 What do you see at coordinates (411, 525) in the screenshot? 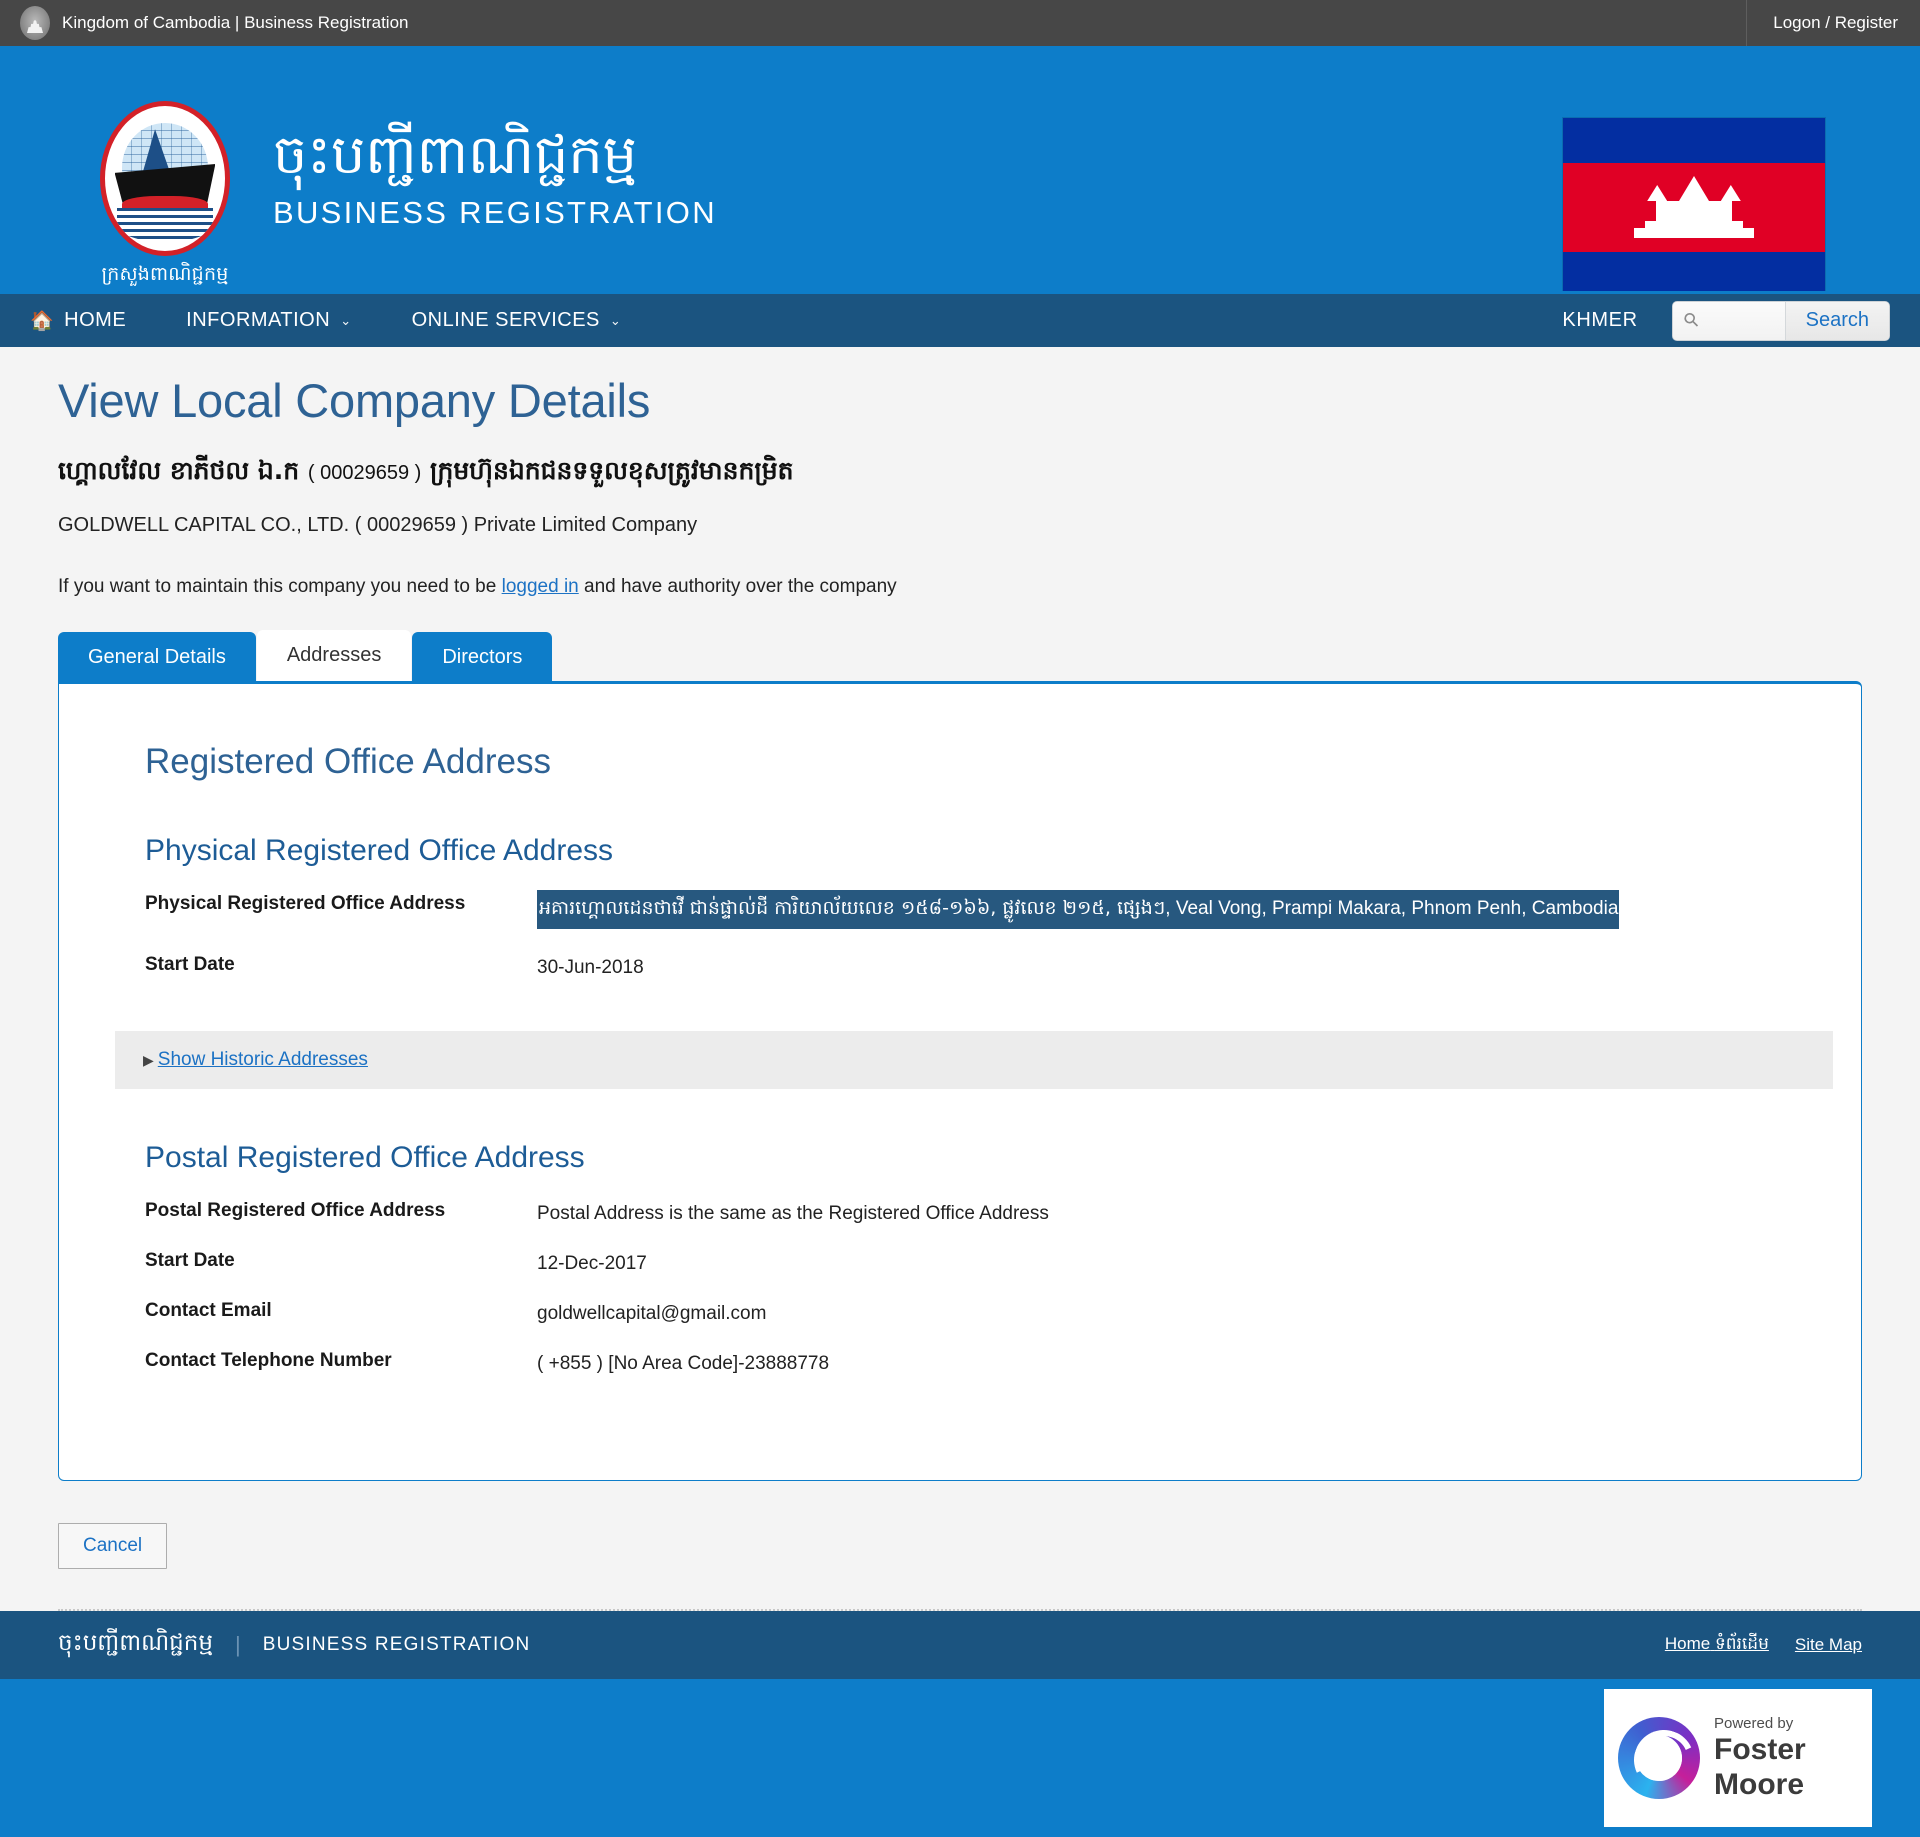
I see `company-number-en: ( 00029659 )` at bounding box center [411, 525].